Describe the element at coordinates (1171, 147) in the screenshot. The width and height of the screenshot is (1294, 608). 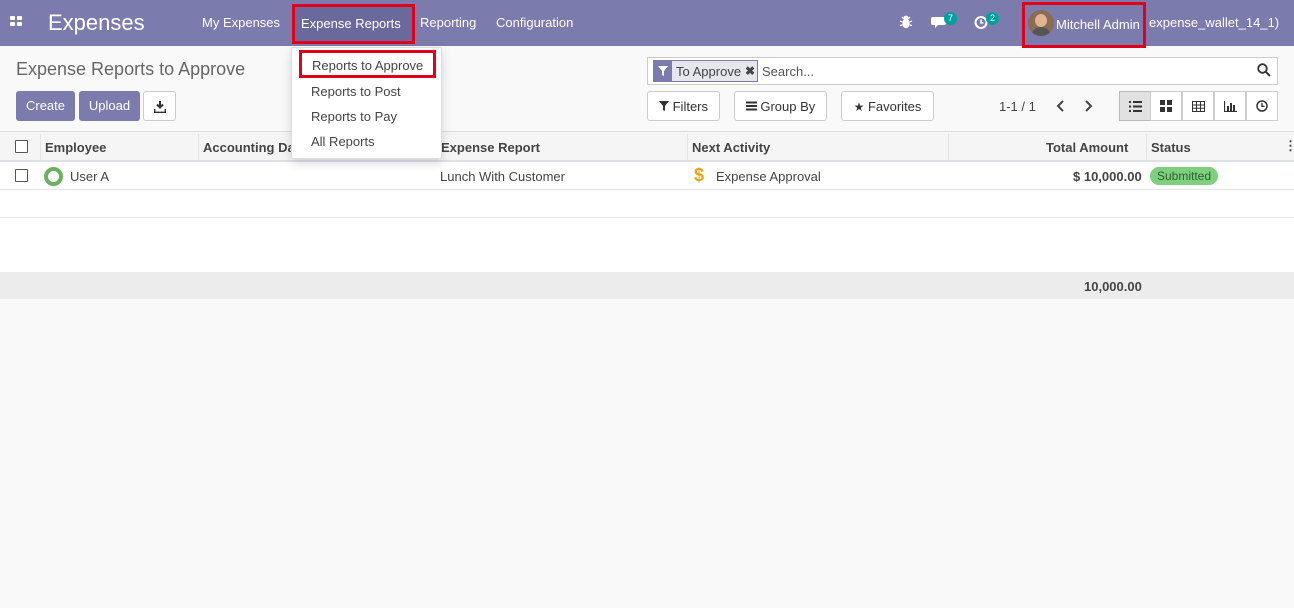
I see `column-status: Status` at that location.